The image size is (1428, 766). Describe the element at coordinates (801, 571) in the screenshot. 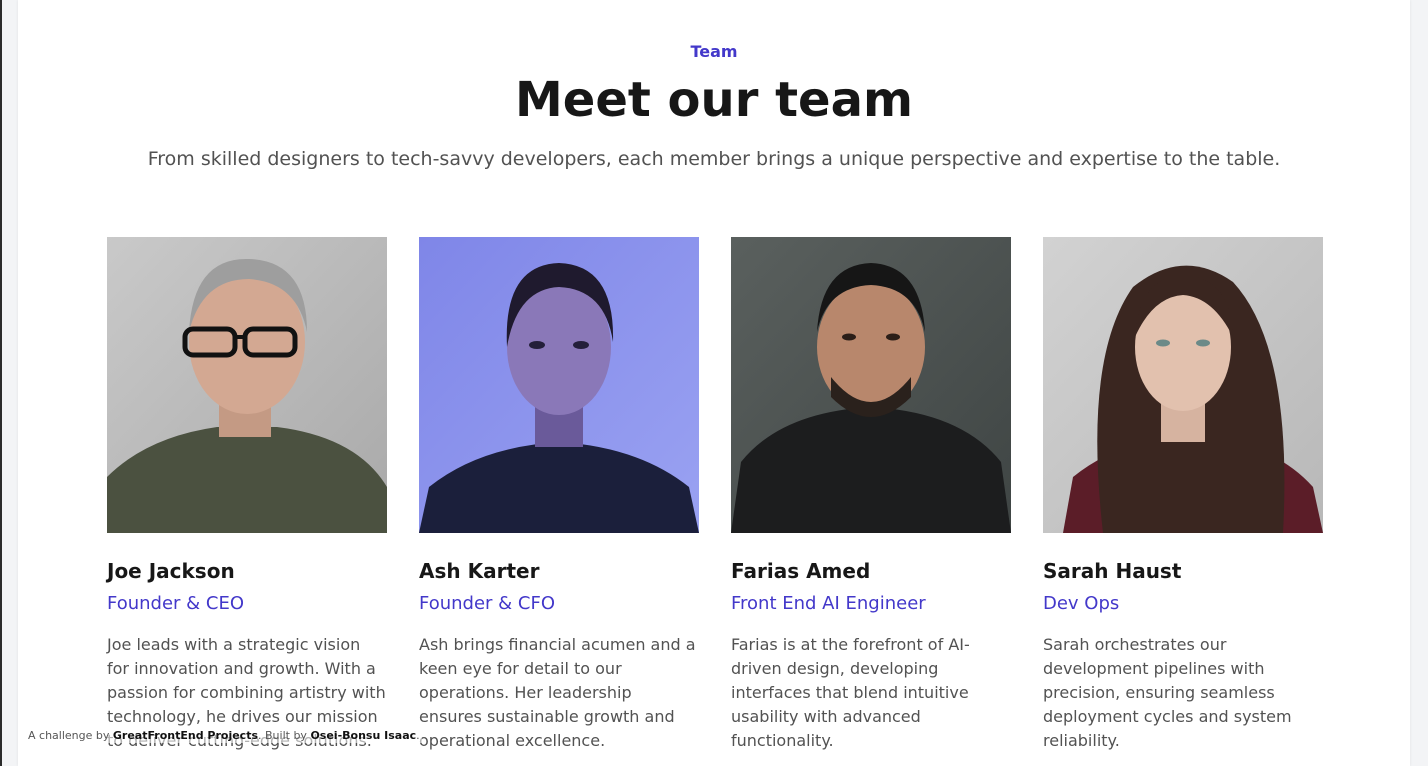

I see `member-name: Farias Amed` at that location.